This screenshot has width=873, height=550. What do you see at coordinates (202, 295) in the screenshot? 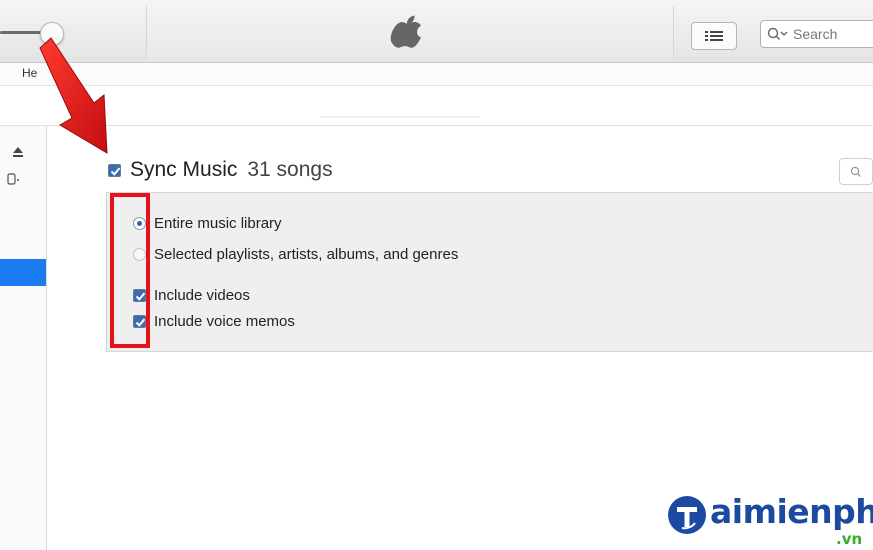
I see `option-label: Include videos` at bounding box center [202, 295].